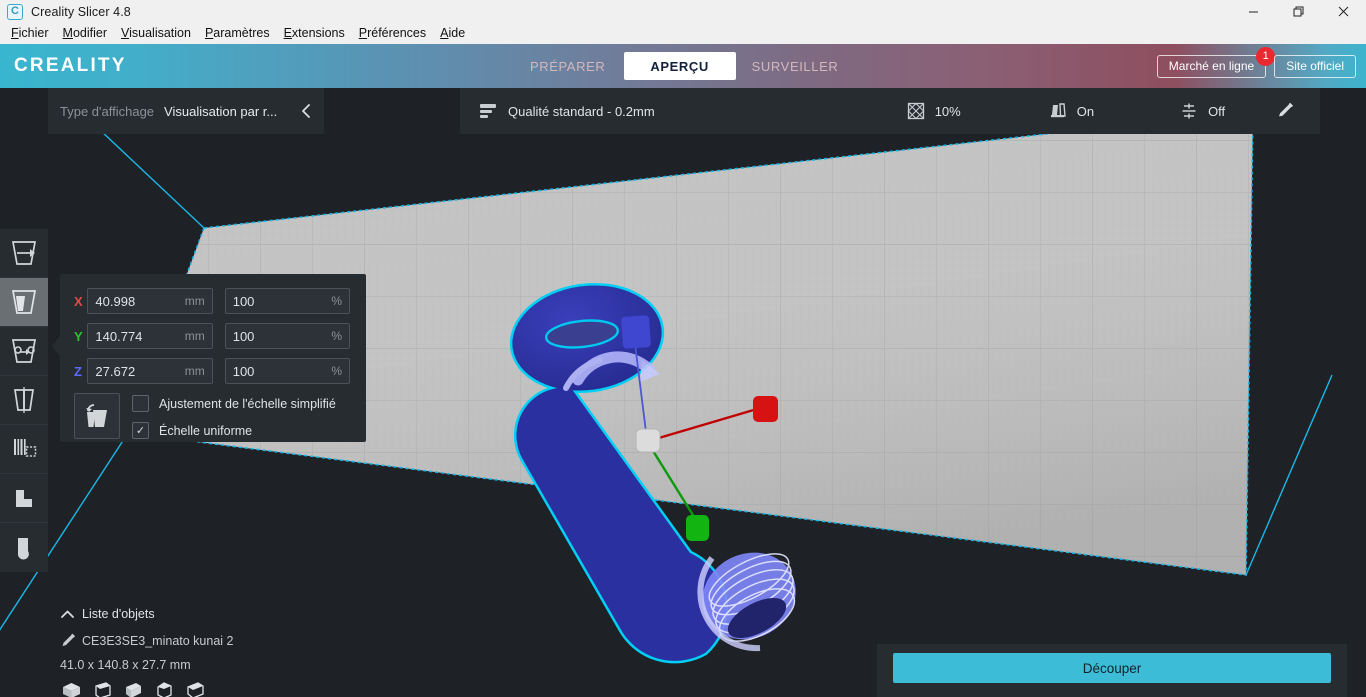 This screenshot has width=1366, height=697. I want to click on gizmo-x-handle, so click(765, 409).